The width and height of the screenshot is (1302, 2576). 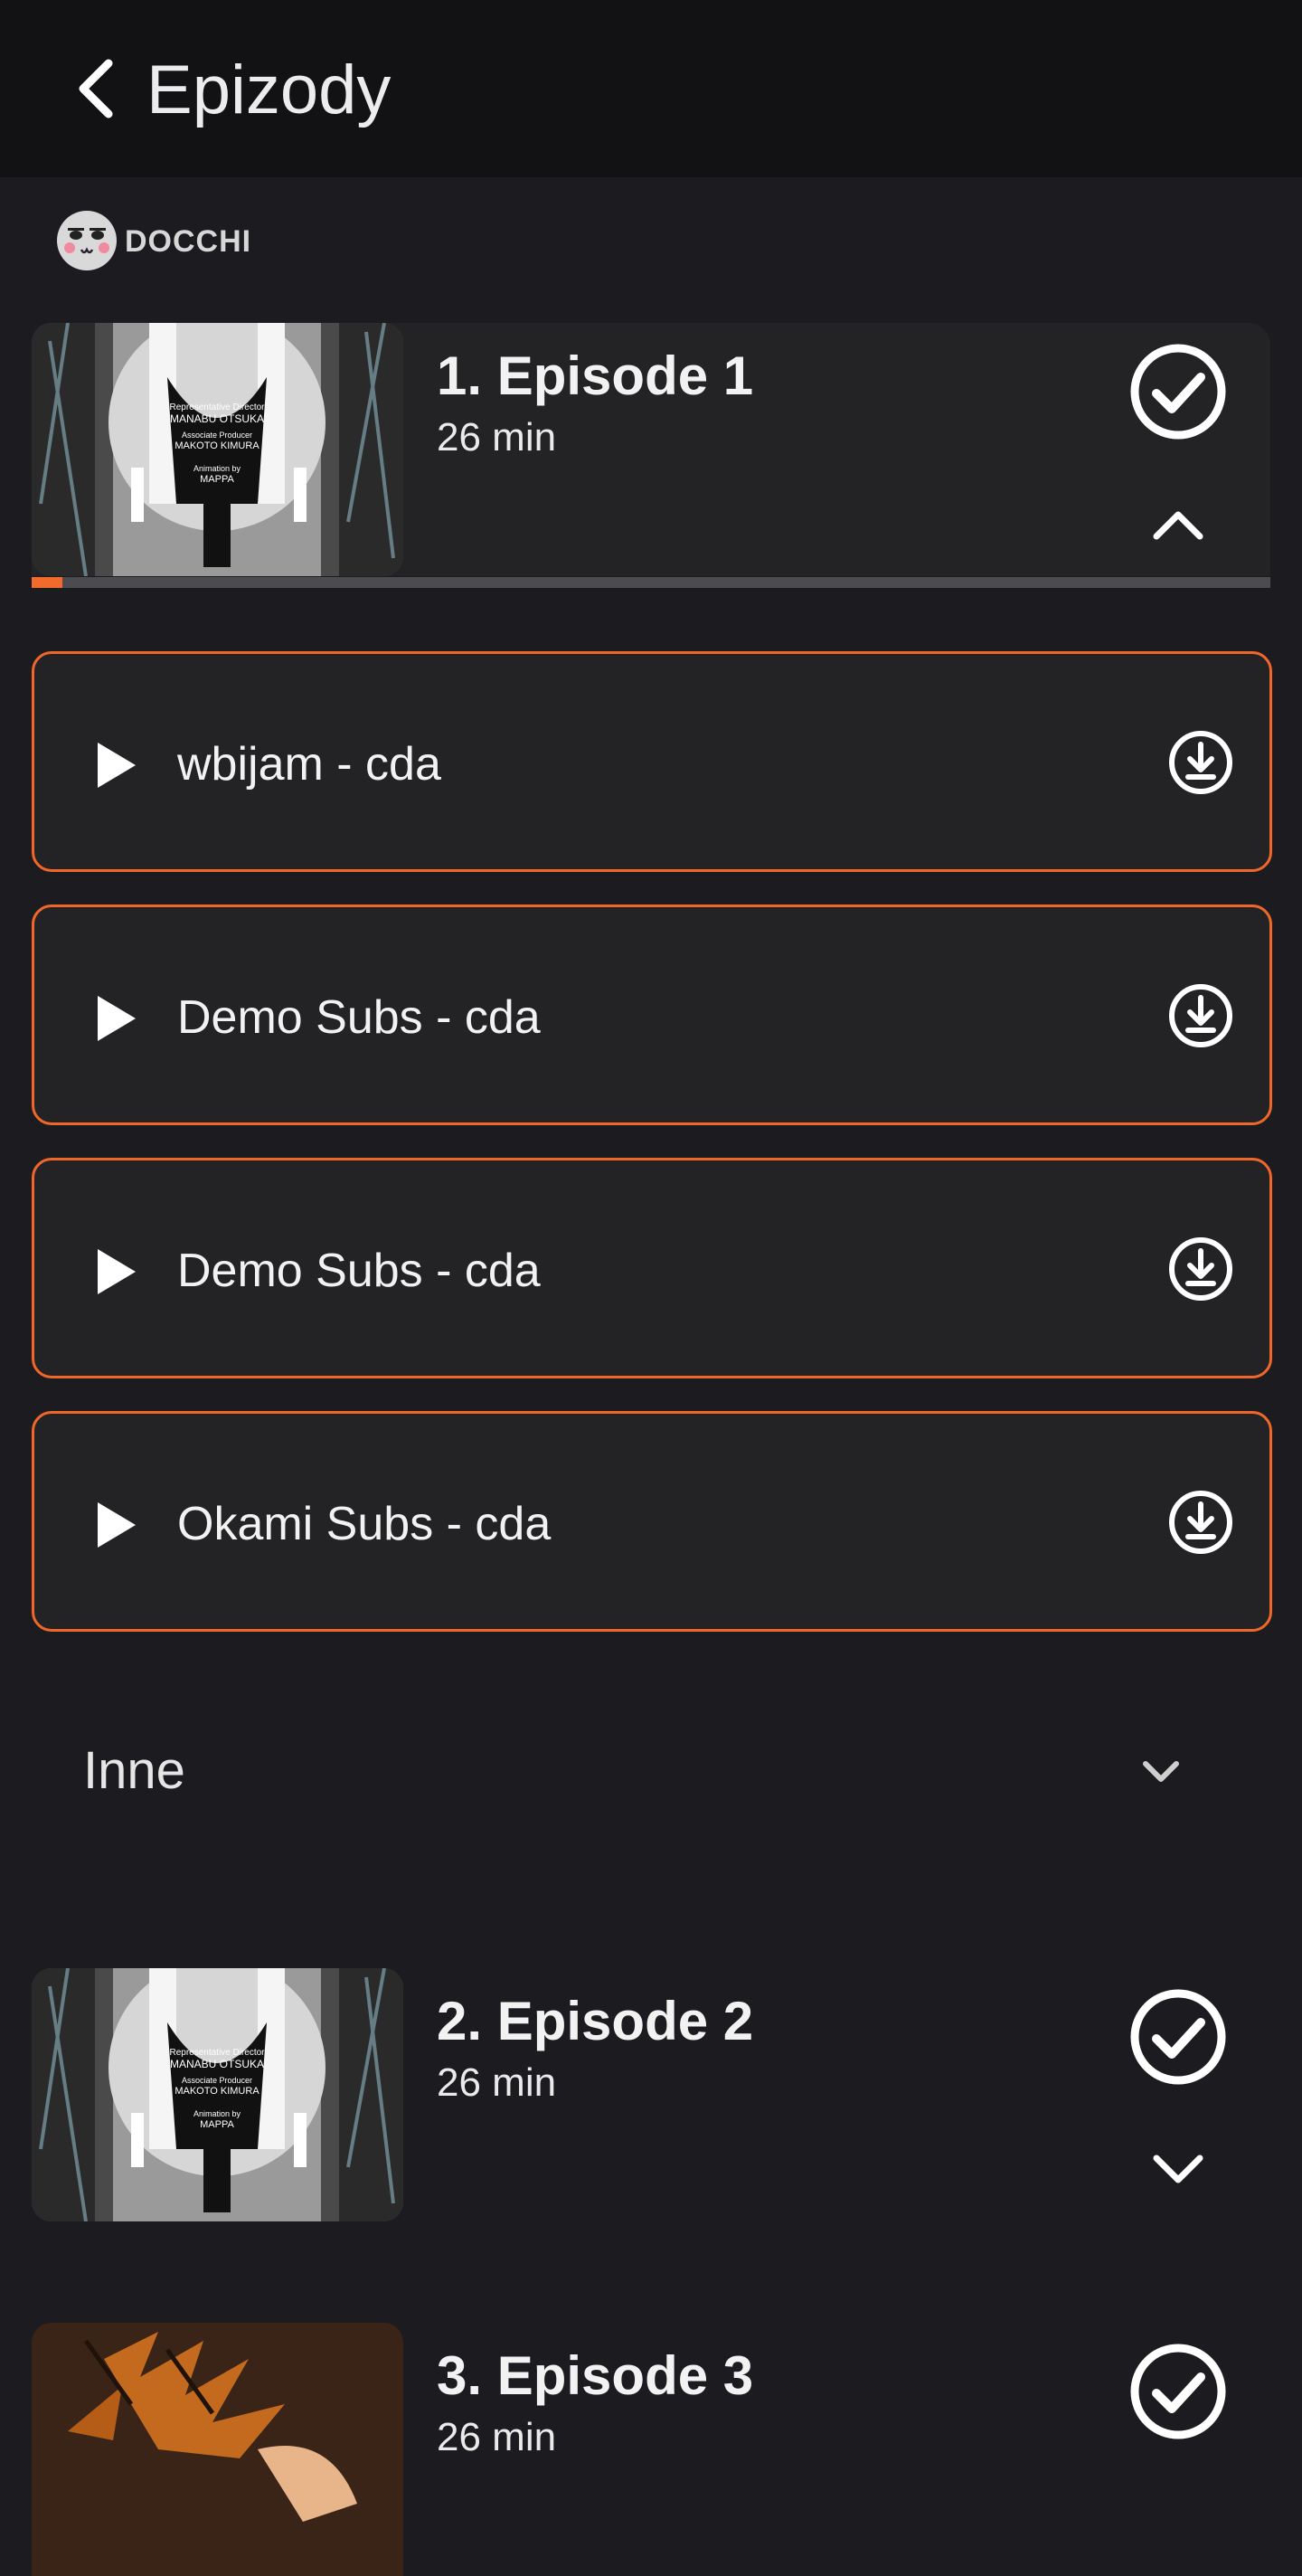 I want to click on source-label: wbijam - cda, so click(x=309, y=765).